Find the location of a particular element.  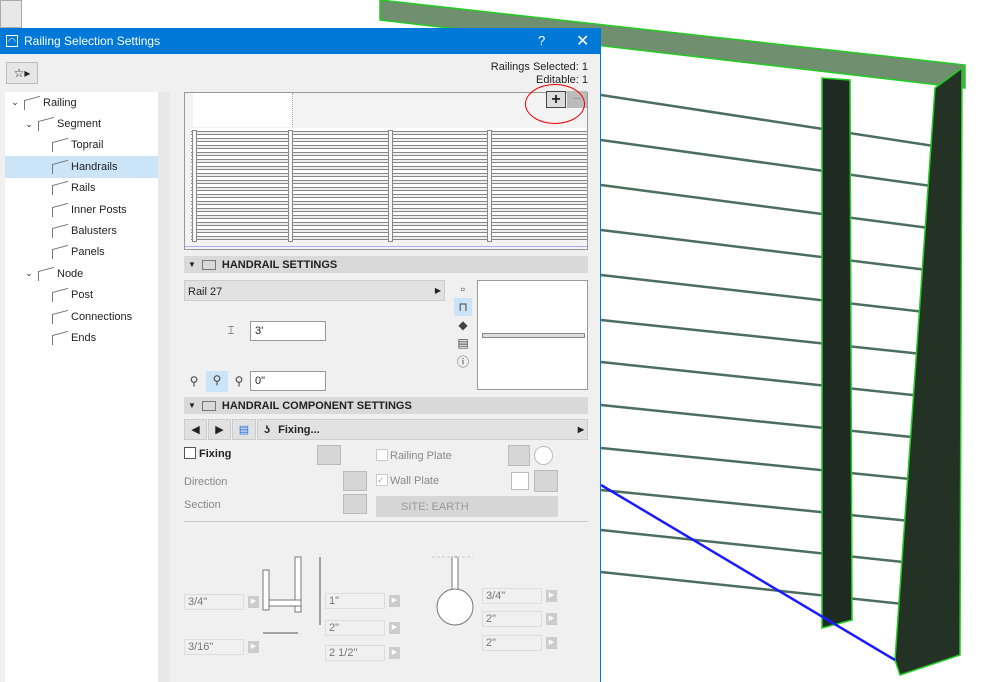

direction-label: Direction is located at coordinates (206, 482).